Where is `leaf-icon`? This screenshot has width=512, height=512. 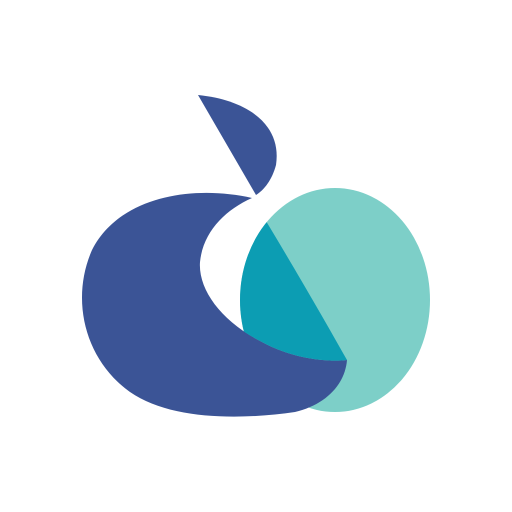 leaf-icon is located at coordinates (237, 145).